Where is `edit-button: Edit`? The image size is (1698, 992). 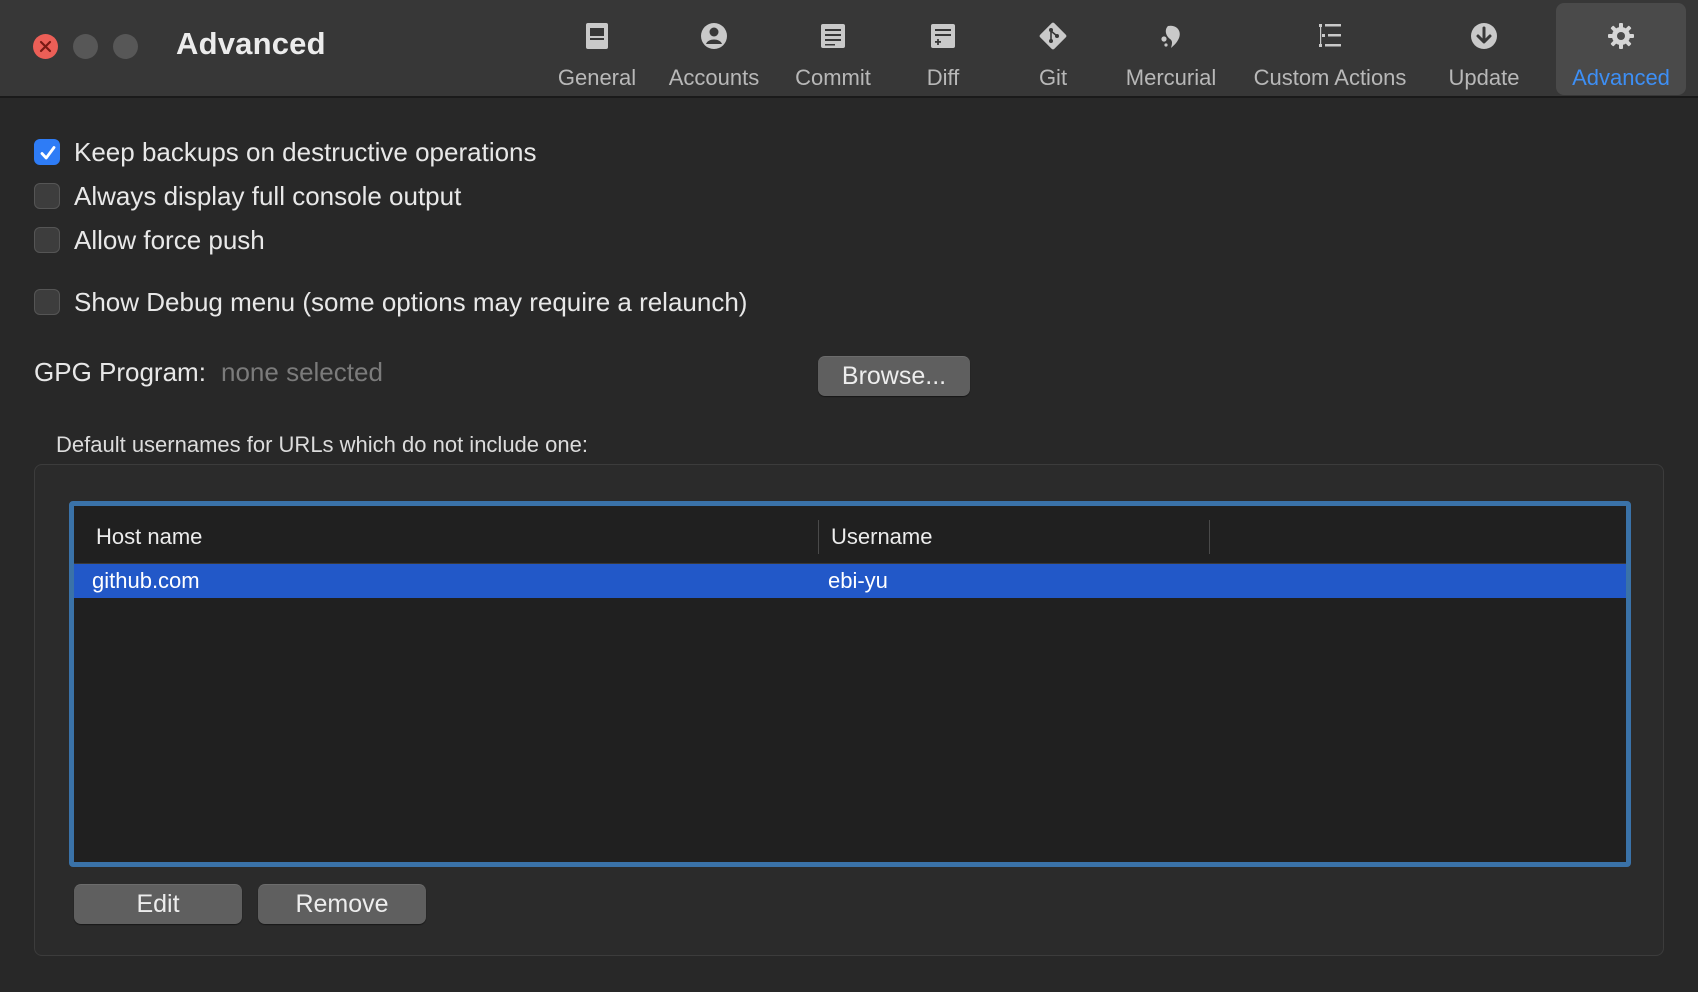 edit-button: Edit is located at coordinates (158, 904).